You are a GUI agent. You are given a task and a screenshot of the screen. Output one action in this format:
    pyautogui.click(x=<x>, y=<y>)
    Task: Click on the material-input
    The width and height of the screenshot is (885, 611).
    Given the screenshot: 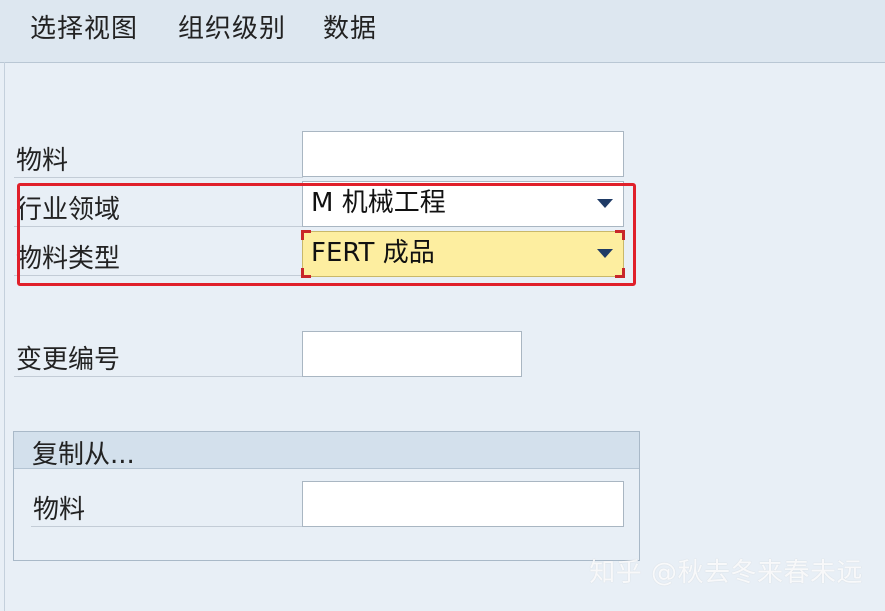 What is the action you would take?
    pyautogui.click(x=463, y=154)
    